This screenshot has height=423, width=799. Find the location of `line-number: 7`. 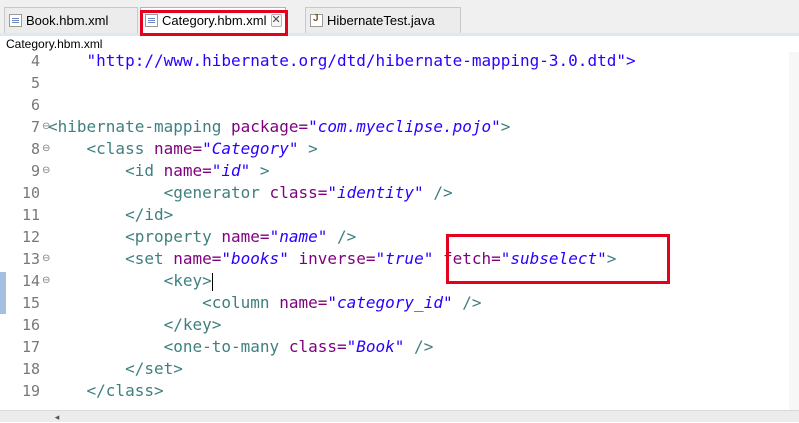

line-number: 7 is located at coordinates (35, 127).